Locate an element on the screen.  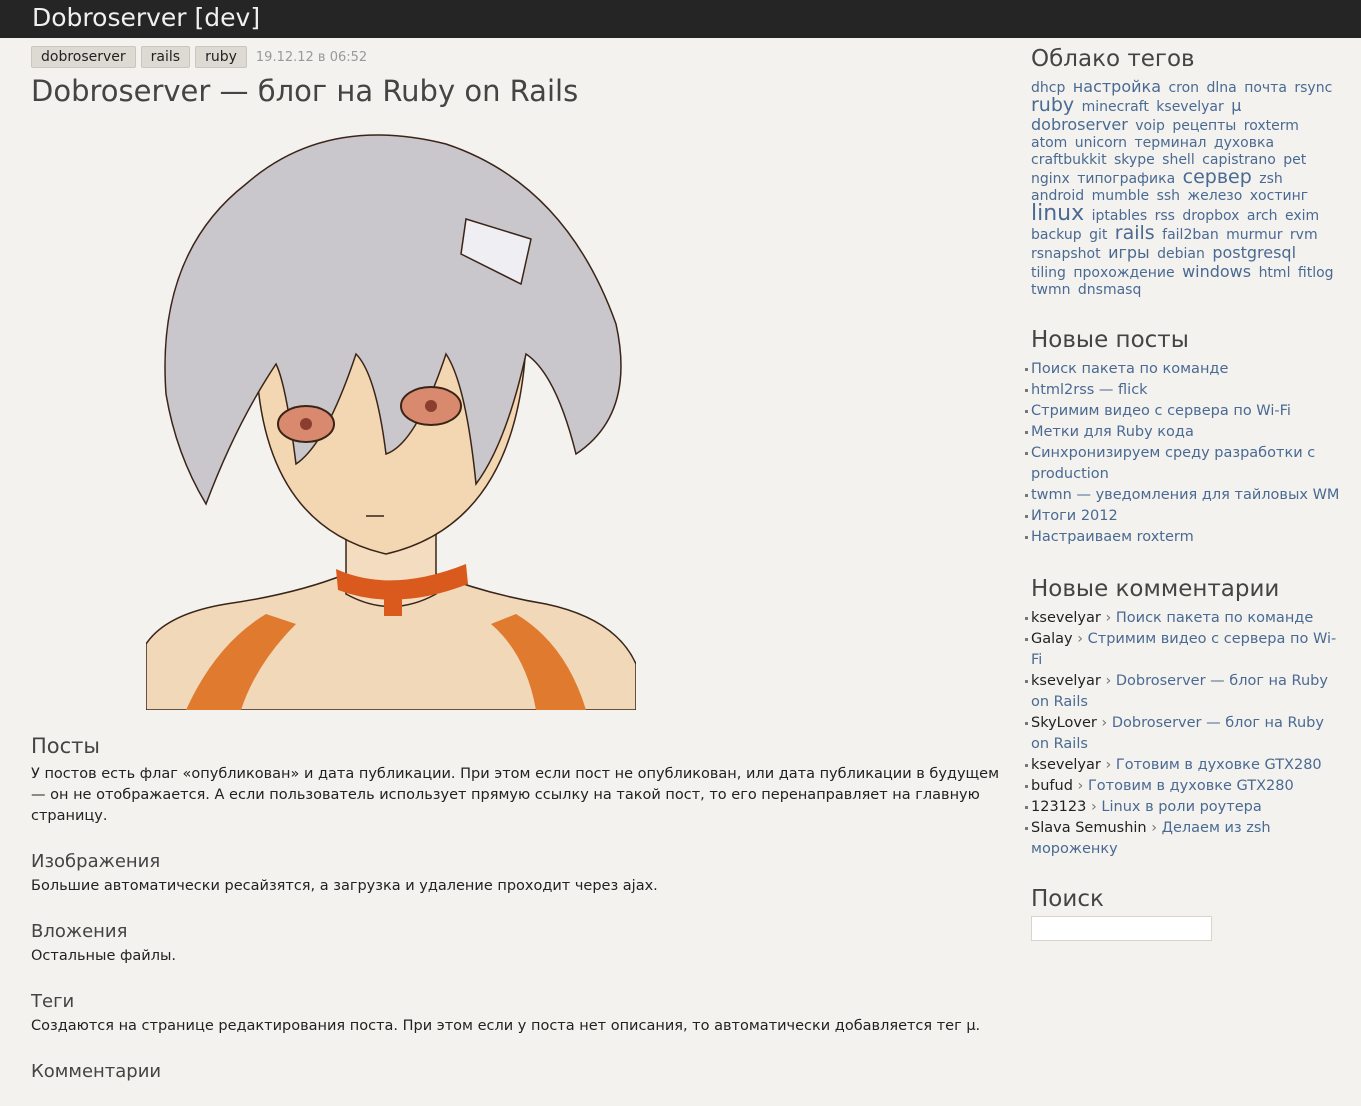
comment-author: Galay is located at coordinates (1052, 639).